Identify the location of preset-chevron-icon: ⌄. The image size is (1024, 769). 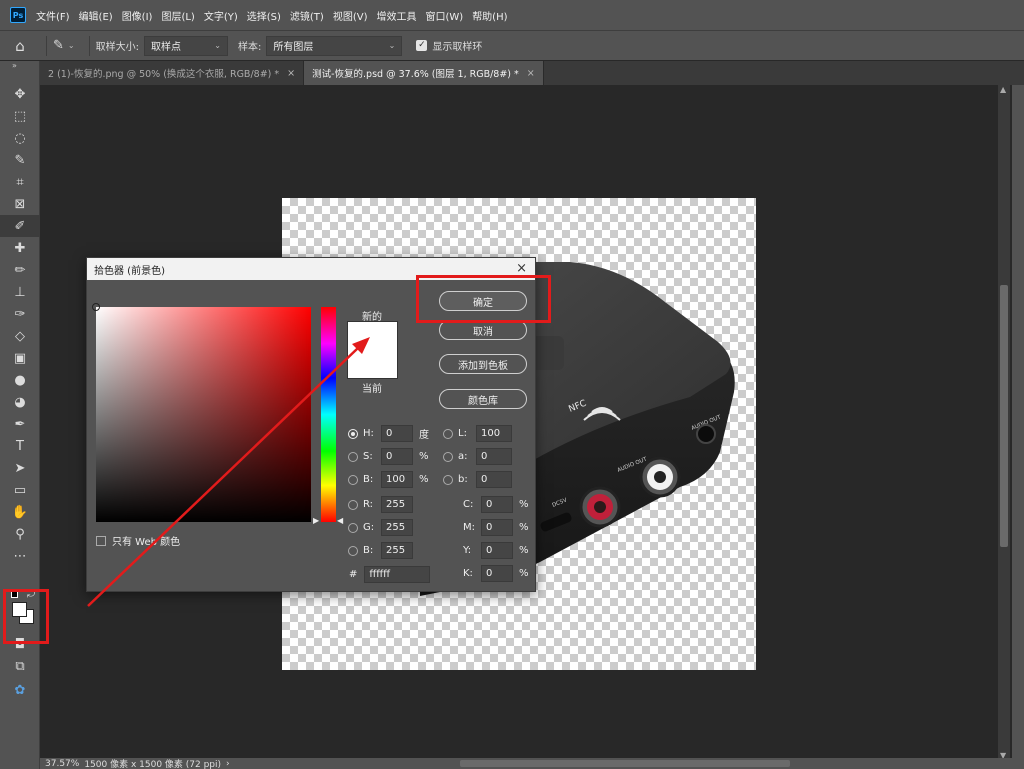
(71, 45).